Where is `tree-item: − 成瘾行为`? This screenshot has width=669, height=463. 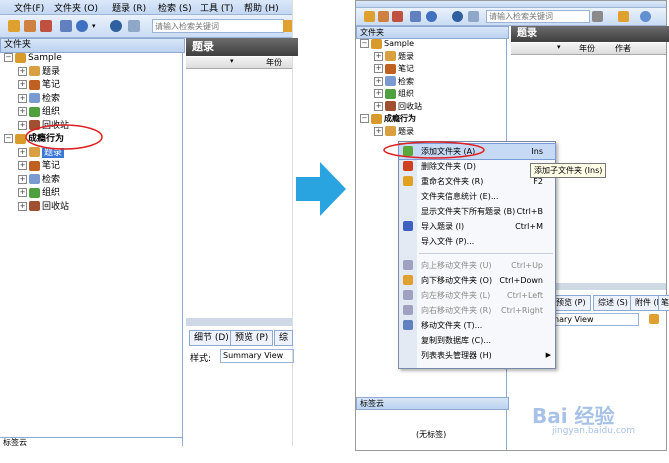
tree-item: − 成瘾行为 is located at coordinates (388, 119).